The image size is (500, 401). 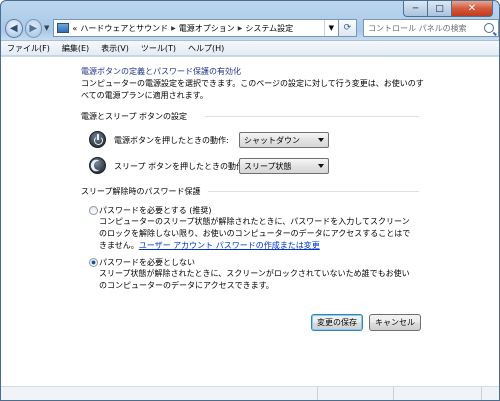 What do you see at coordinates (155, 210) in the screenshot?
I see `require-password-label: パスワードを必要とする (推奨)` at bounding box center [155, 210].